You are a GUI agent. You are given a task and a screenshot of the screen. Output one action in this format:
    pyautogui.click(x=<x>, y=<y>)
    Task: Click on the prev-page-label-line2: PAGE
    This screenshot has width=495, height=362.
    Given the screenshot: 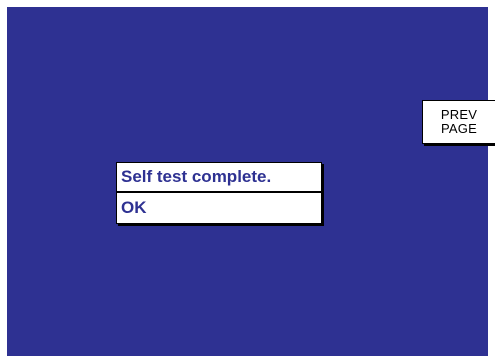 What is the action you would take?
    pyautogui.click(x=459, y=128)
    